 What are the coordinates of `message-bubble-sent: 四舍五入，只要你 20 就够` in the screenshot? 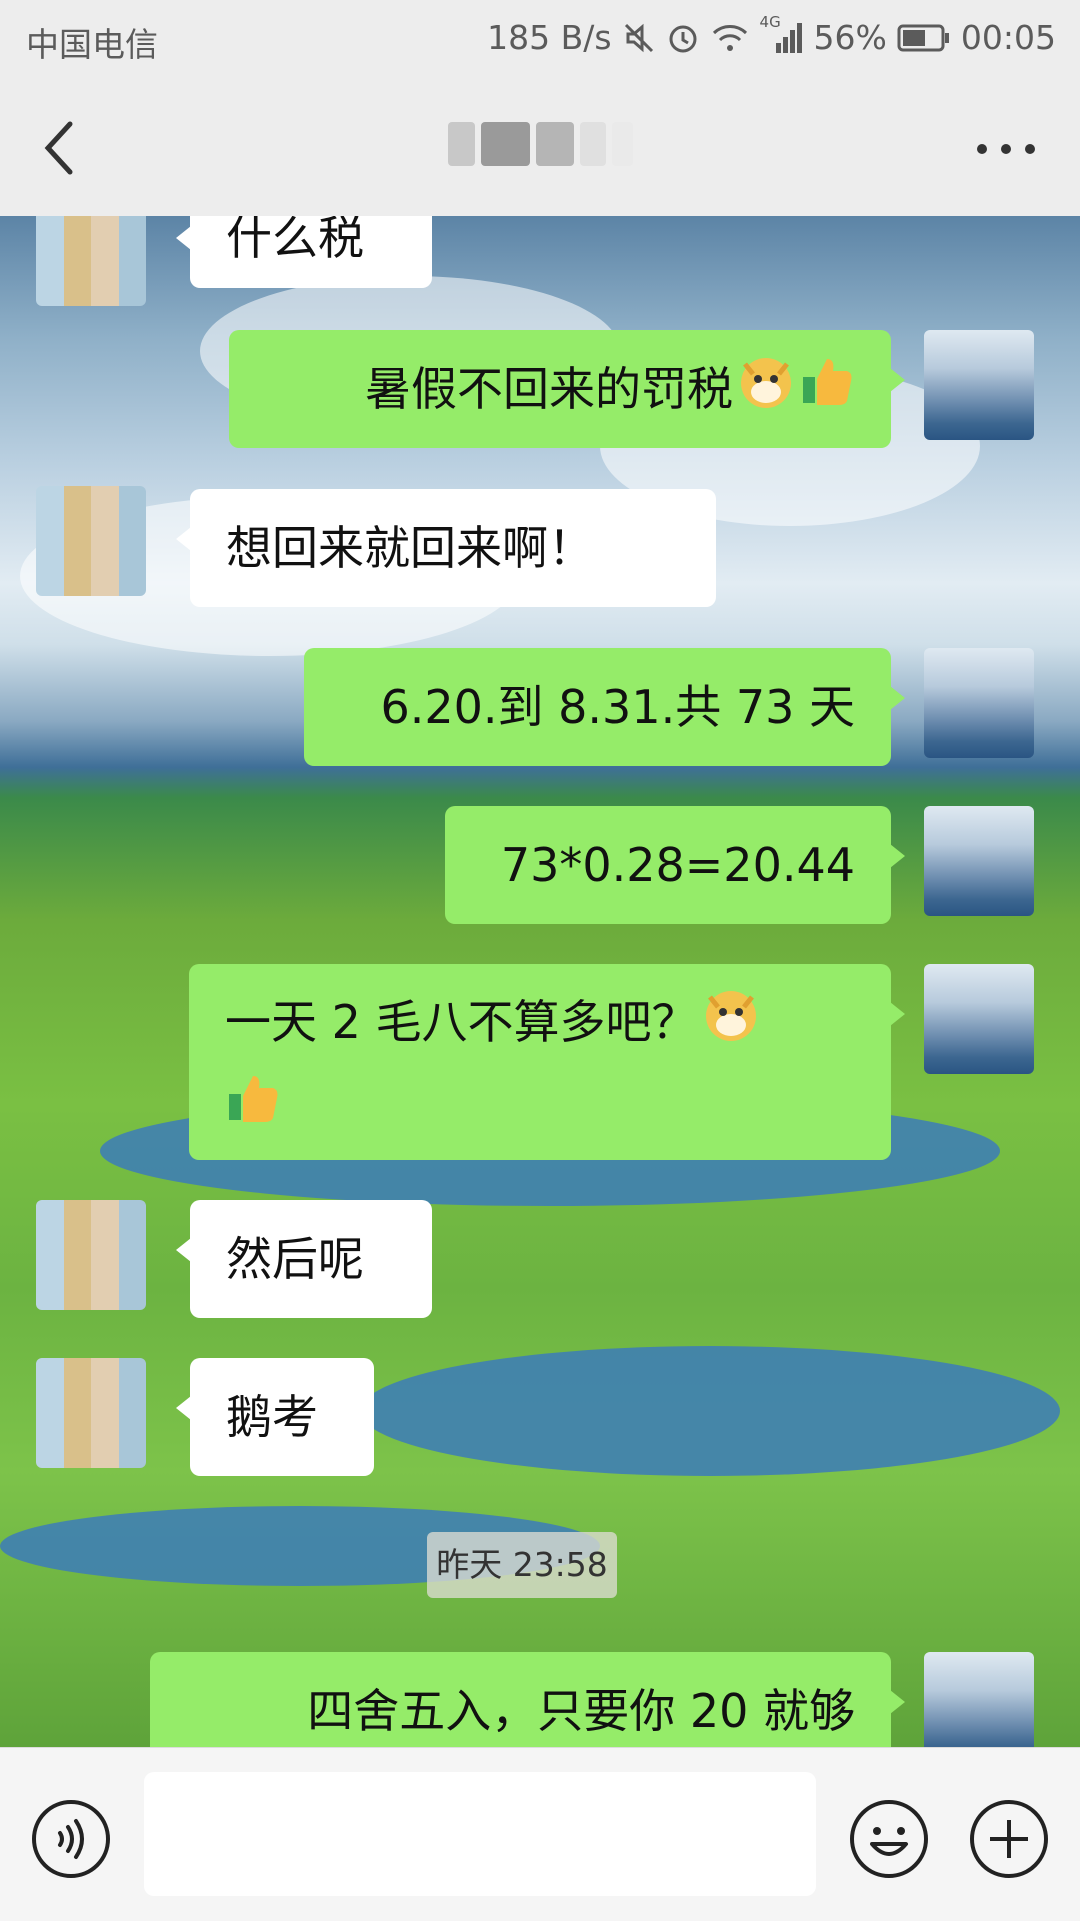 It's located at (527, 1699).